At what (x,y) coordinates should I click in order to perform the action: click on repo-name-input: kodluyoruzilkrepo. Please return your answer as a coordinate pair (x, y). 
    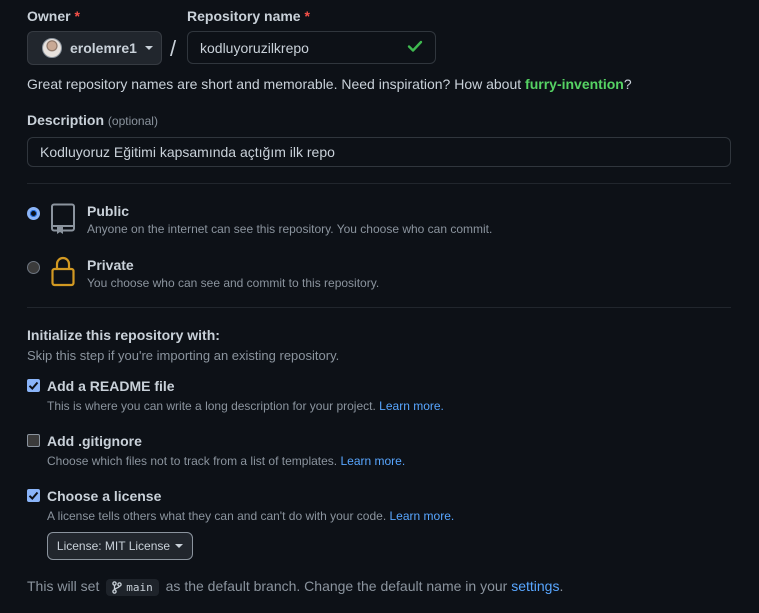
    Looking at the image, I should click on (311, 47).